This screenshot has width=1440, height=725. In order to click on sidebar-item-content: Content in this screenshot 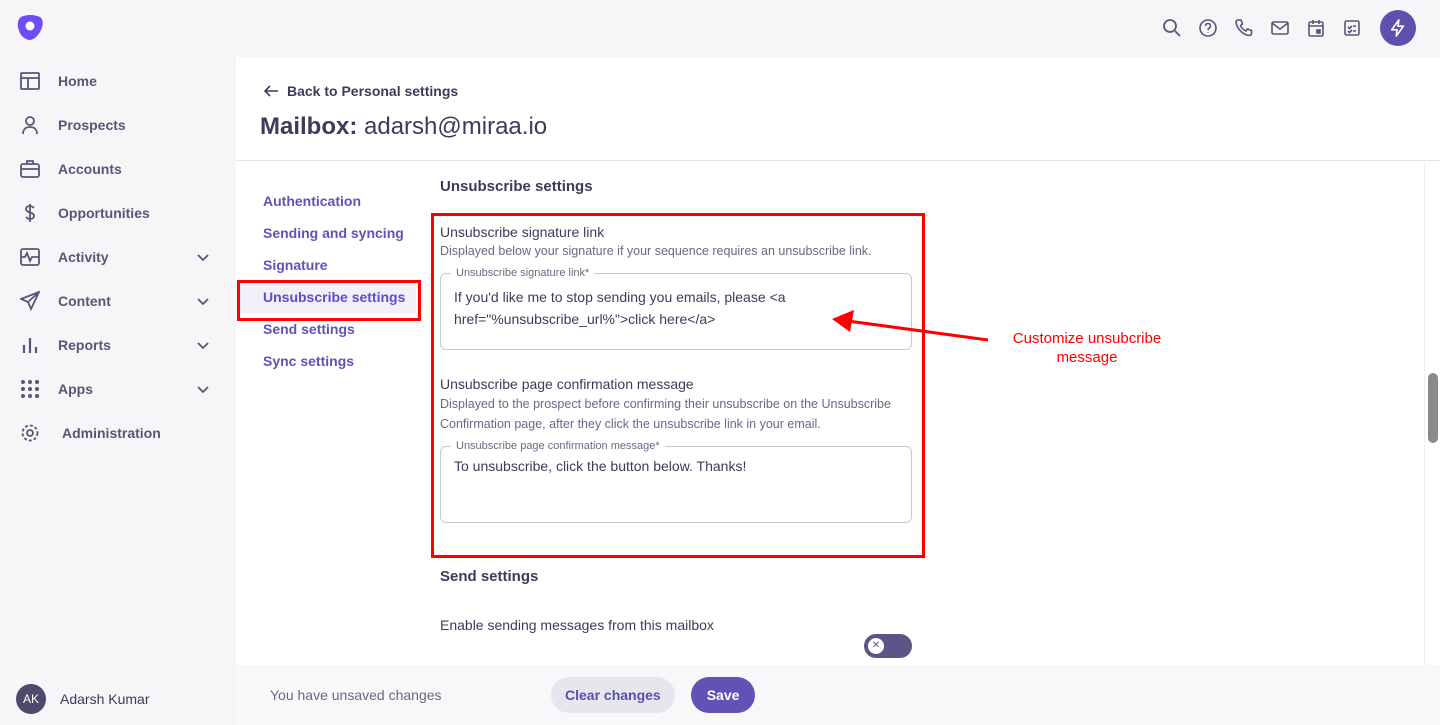, I will do `click(118, 301)`.